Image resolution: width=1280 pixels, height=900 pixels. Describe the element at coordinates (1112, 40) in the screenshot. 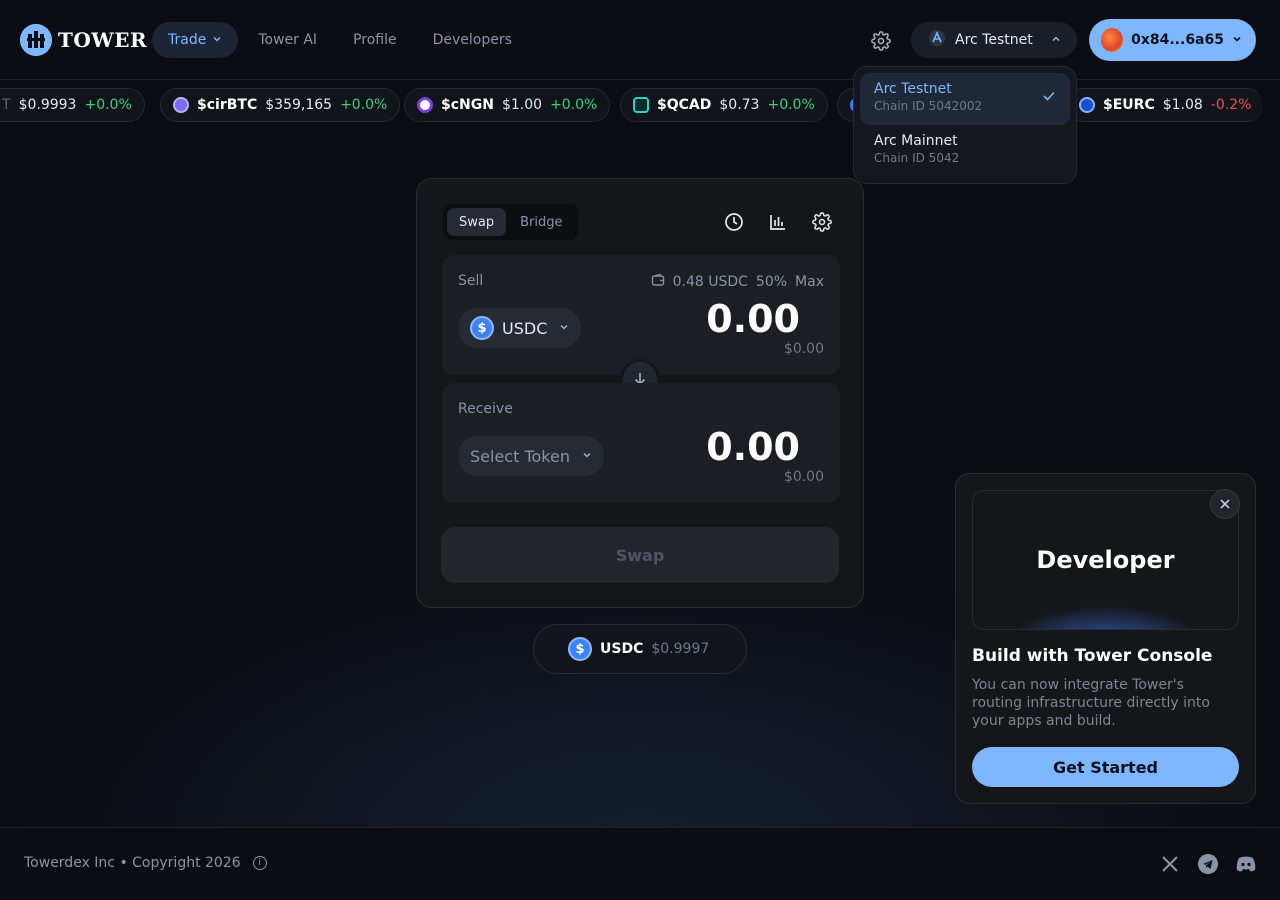

I see `wallet-avatar` at that location.